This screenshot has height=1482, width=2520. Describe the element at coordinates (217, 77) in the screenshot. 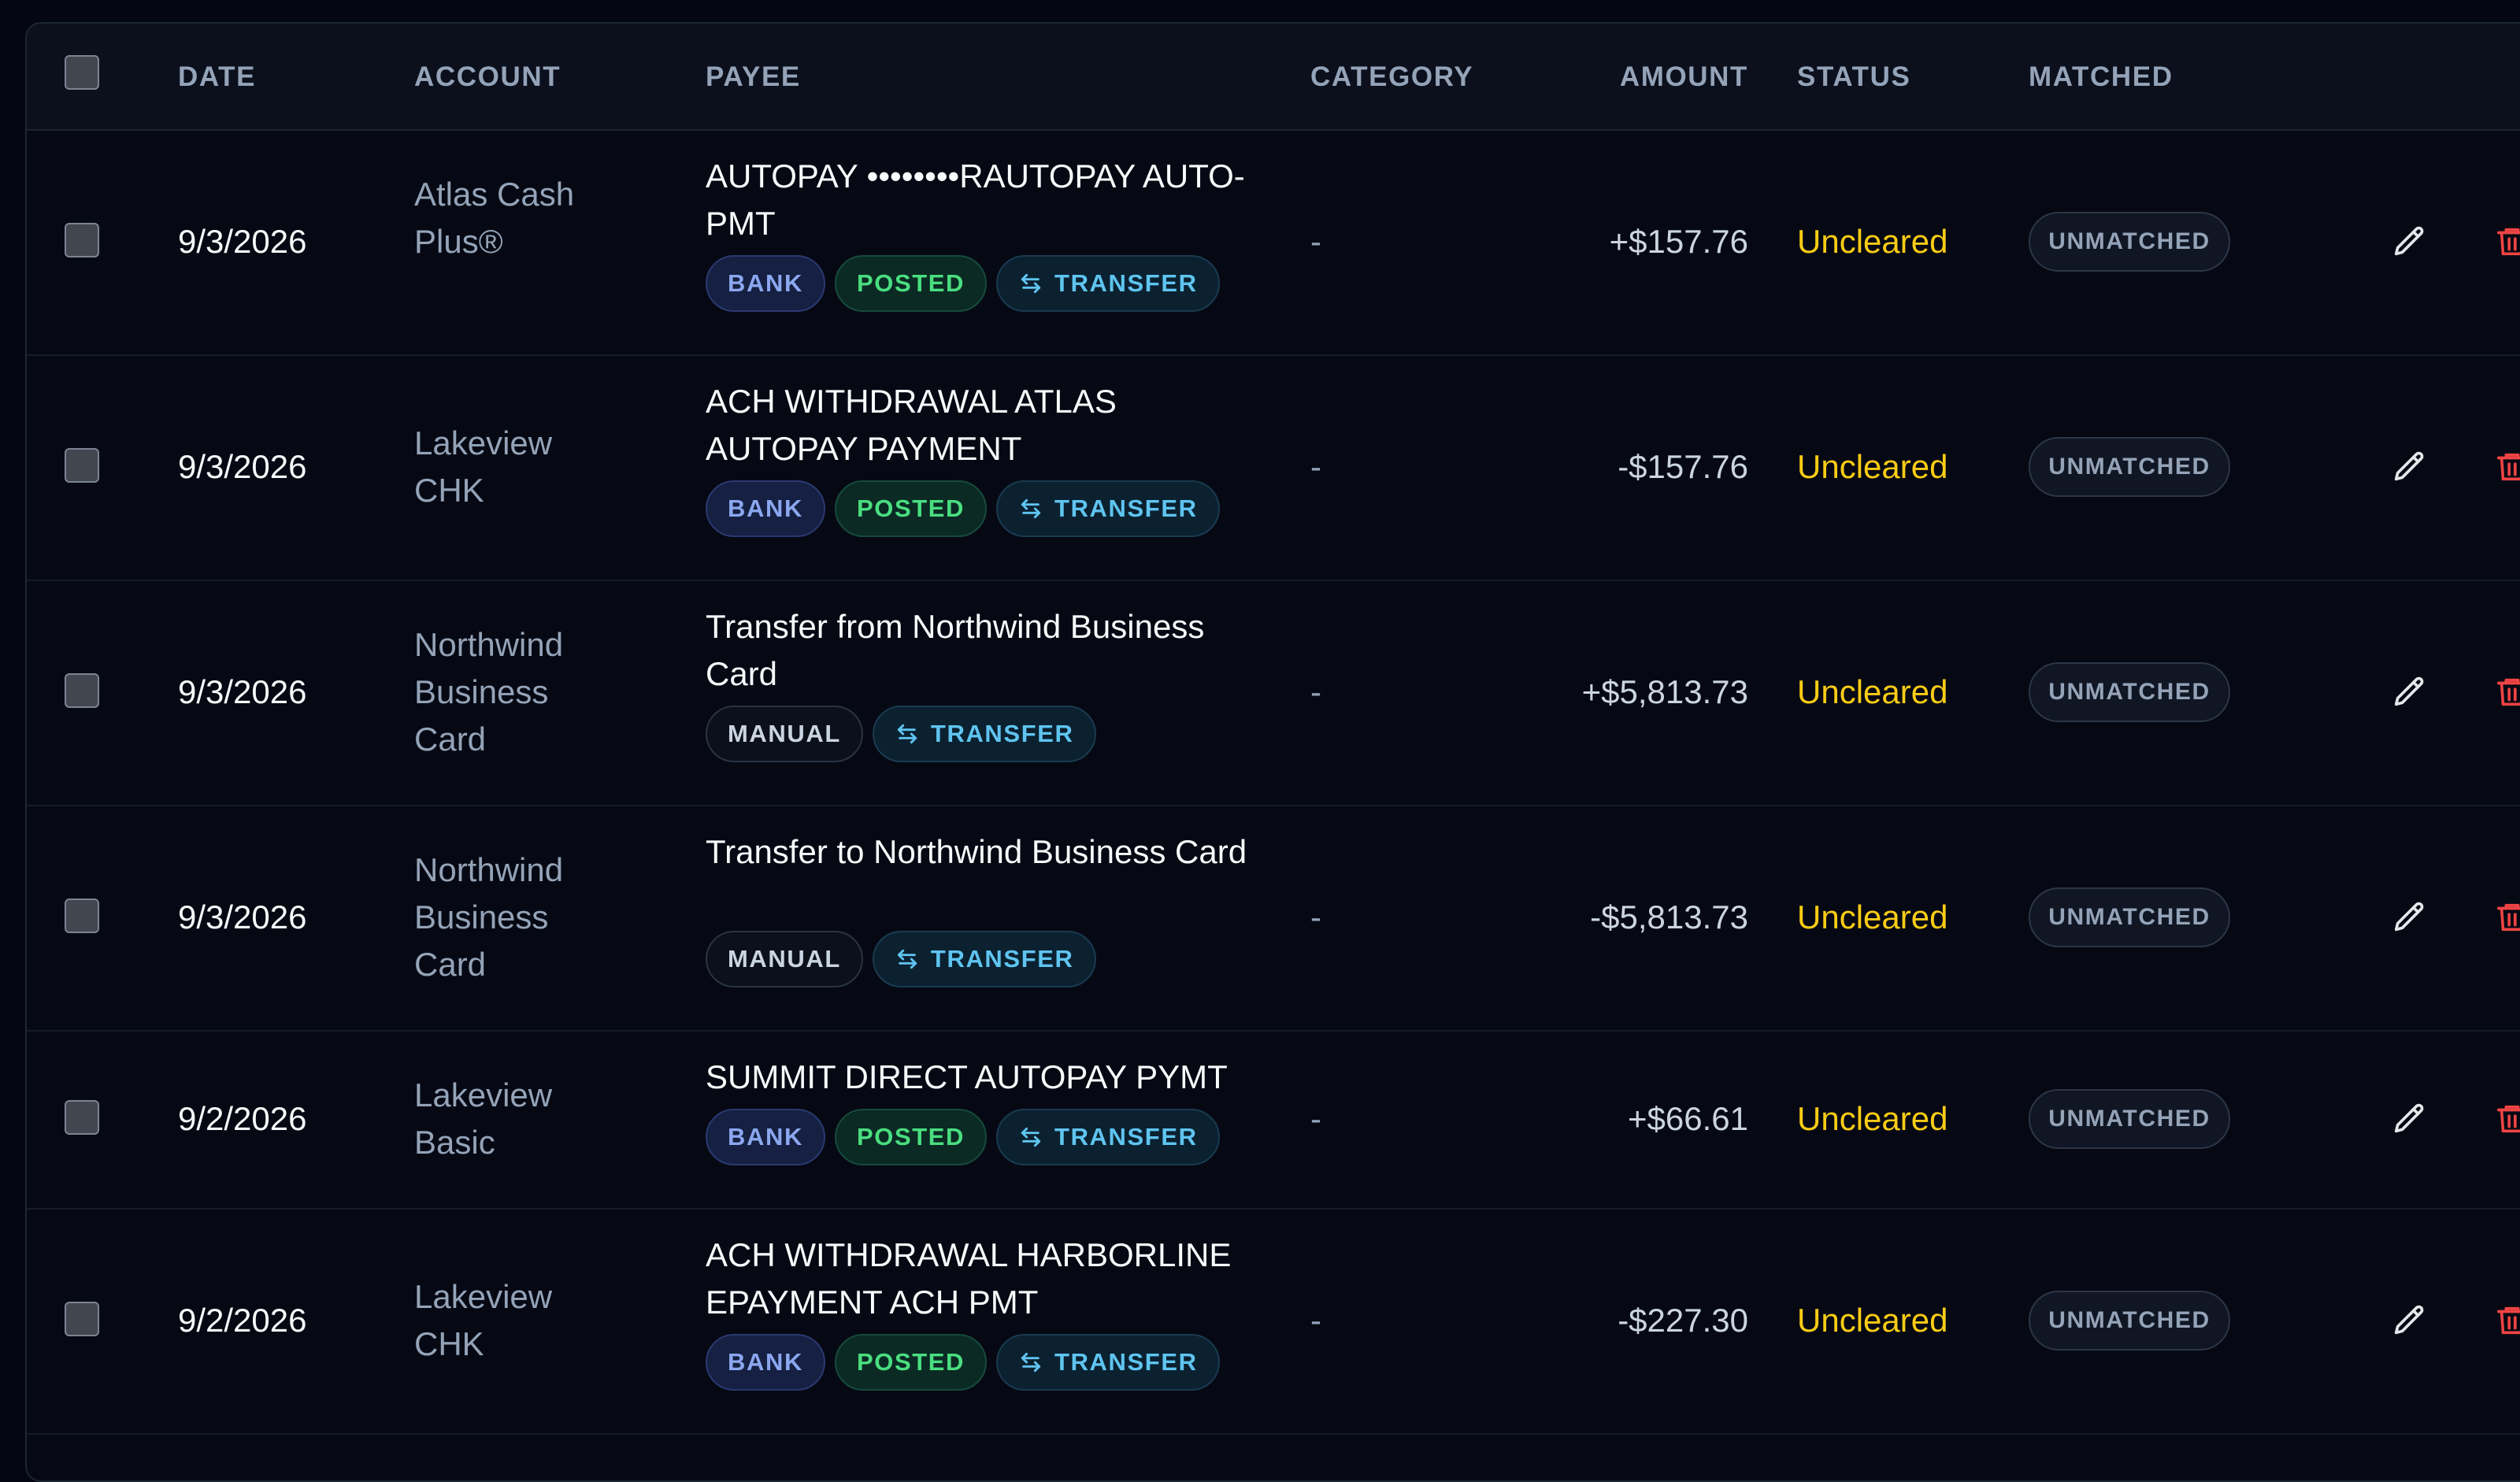

I see `column-header-date: DATE` at that location.